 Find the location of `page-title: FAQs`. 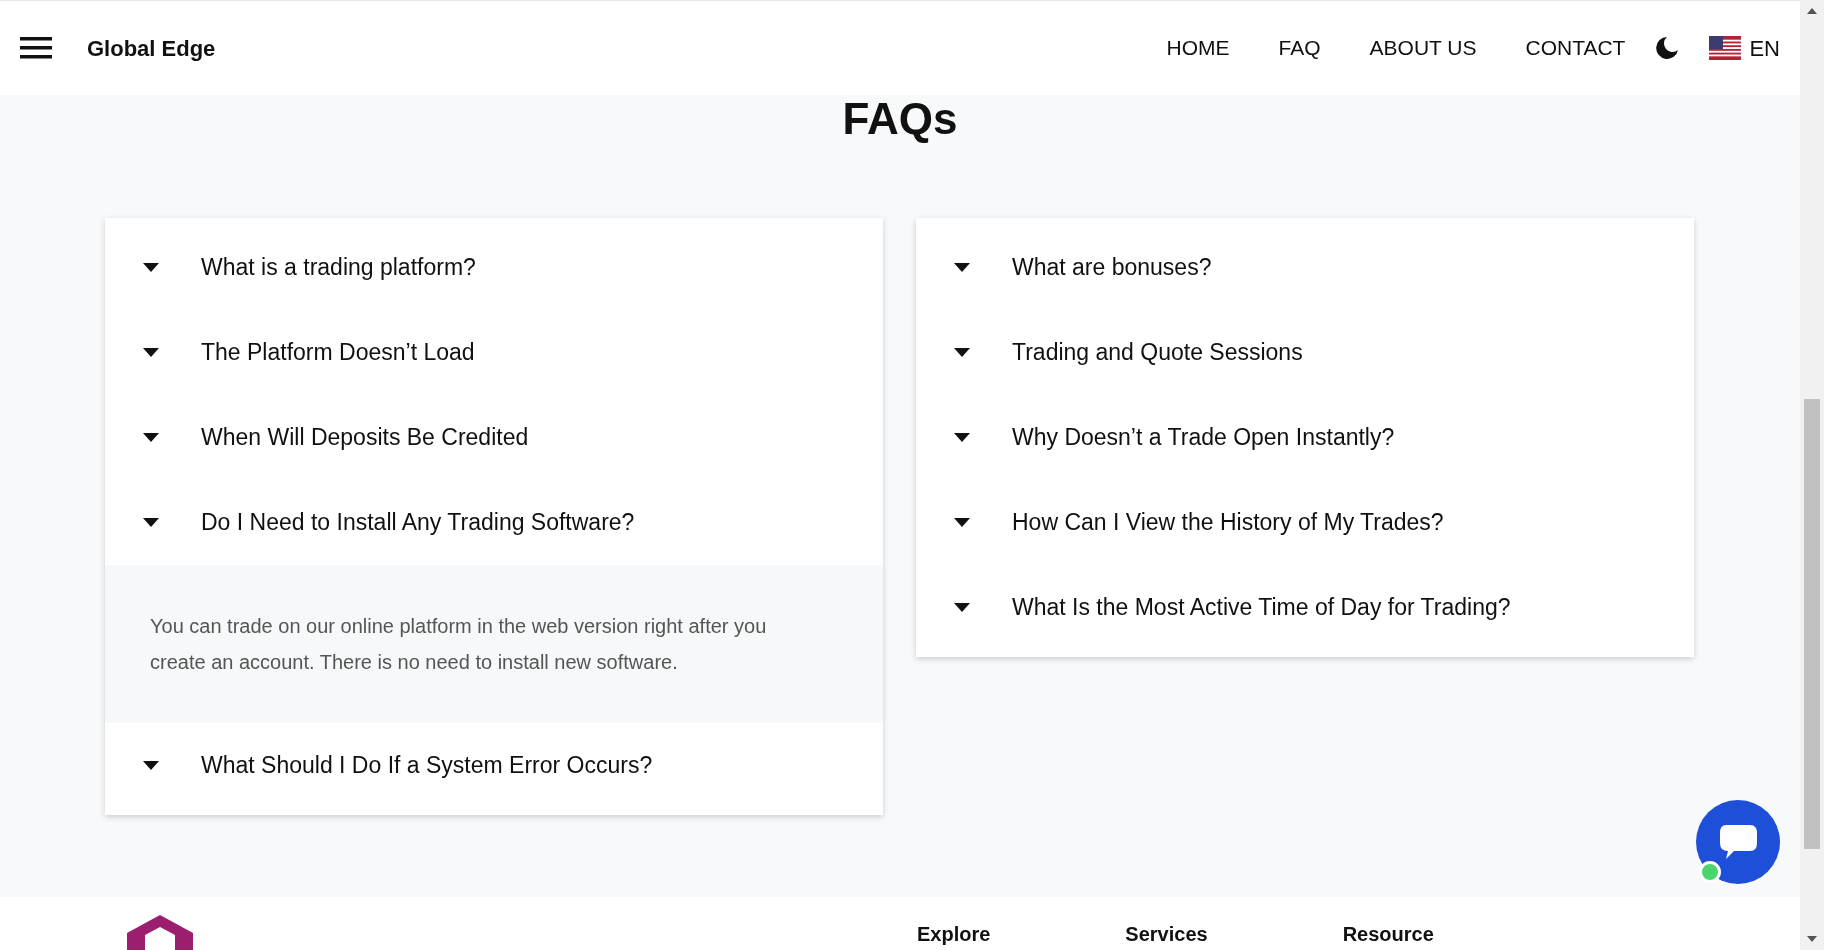

page-title: FAQs is located at coordinates (900, 119).